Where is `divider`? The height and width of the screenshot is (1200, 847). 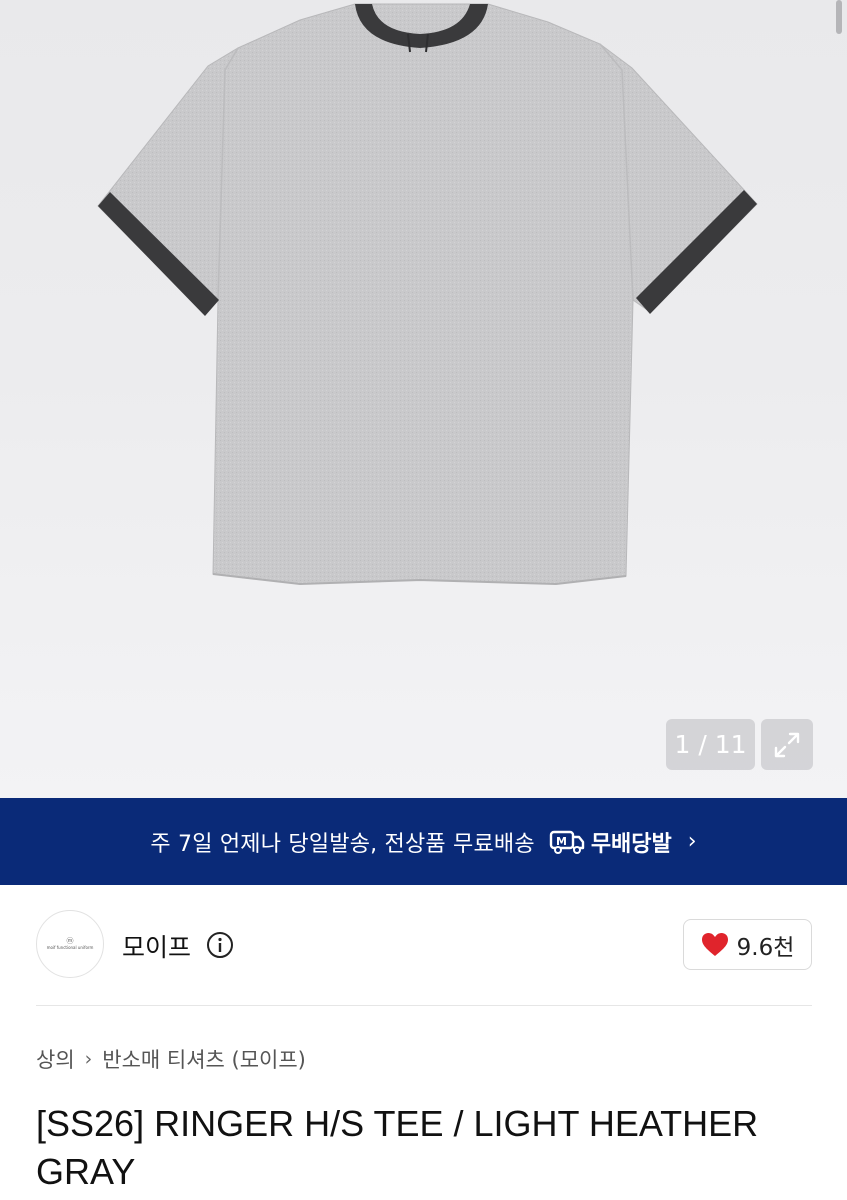
divider is located at coordinates (424, 1005).